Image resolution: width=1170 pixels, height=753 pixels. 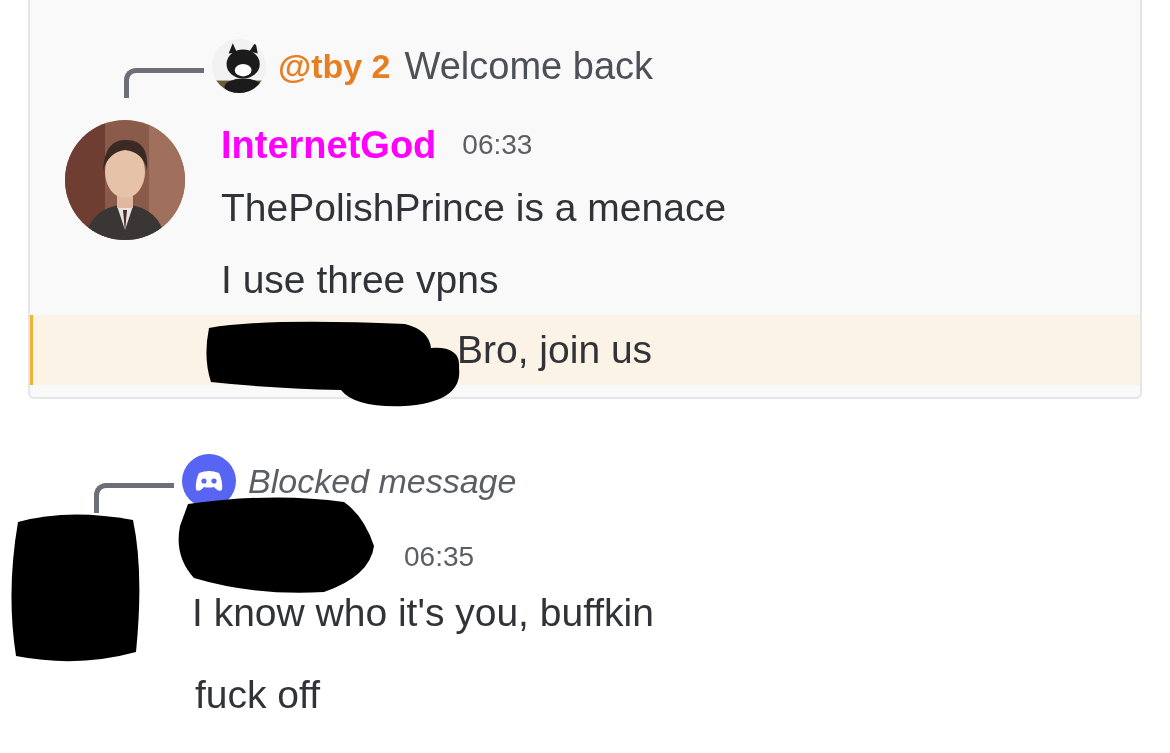 What do you see at coordinates (497, 145) in the screenshot?
I see `timestamp: 06:33` at bounding box center [497, 145].